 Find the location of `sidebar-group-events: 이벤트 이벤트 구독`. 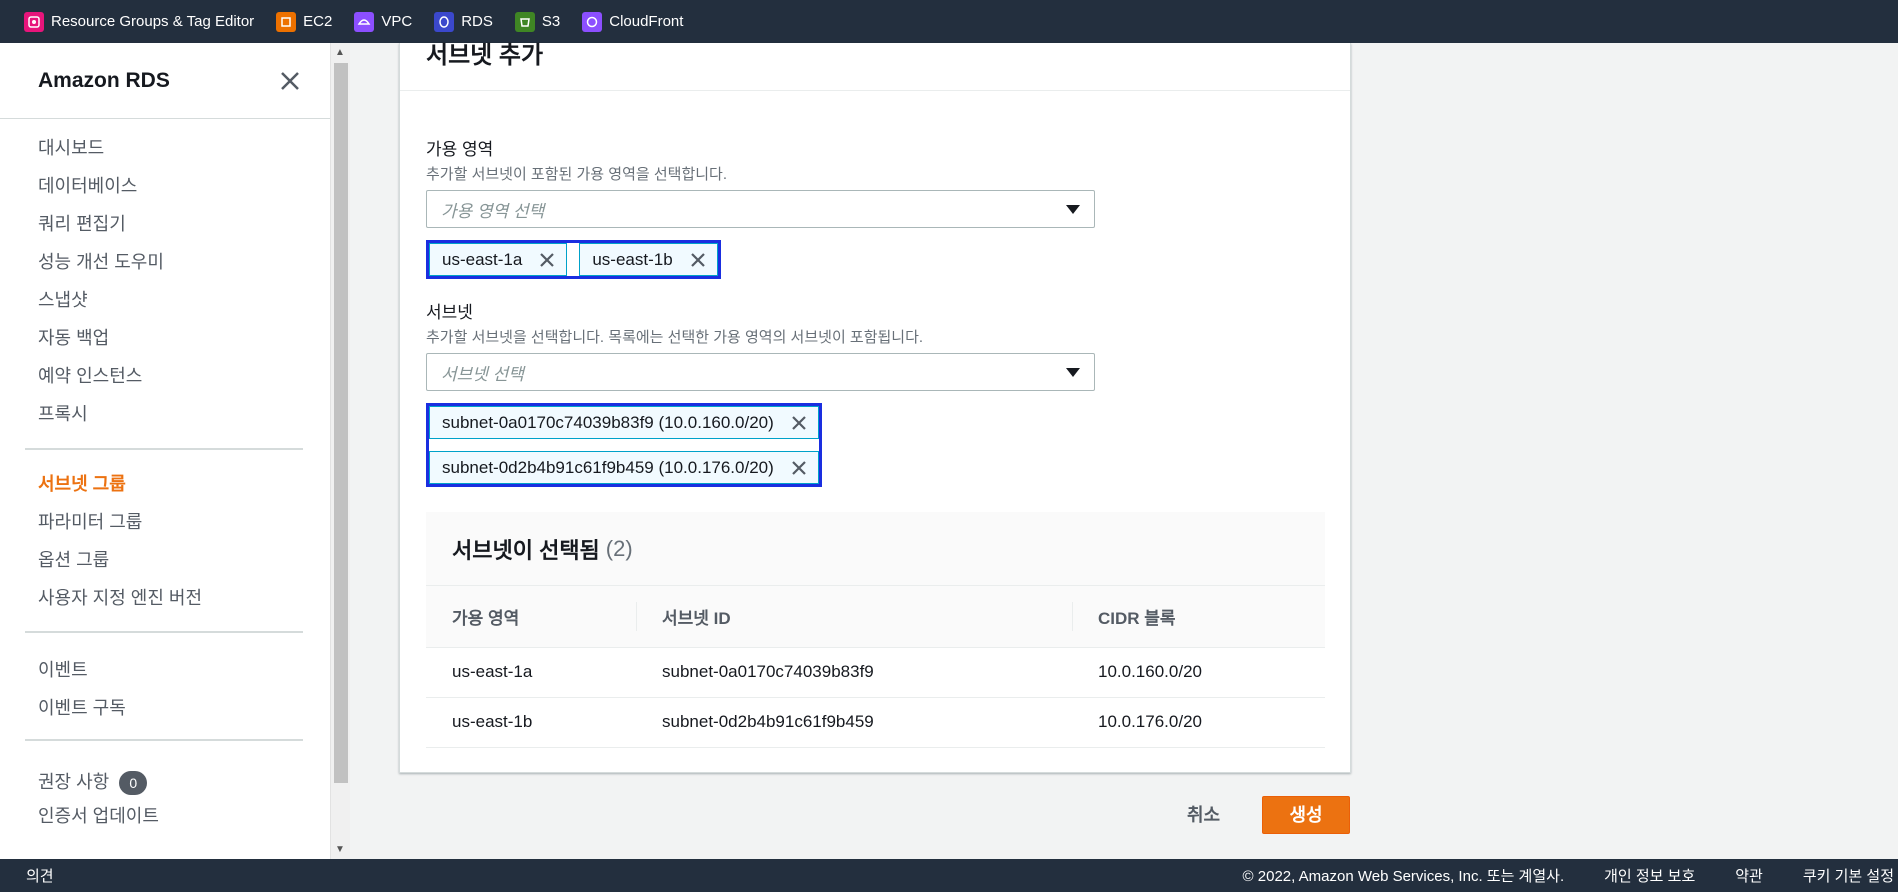

sidebar-group-events: 이벤트 이벤트 구독 is located at coordinates (165, 689).